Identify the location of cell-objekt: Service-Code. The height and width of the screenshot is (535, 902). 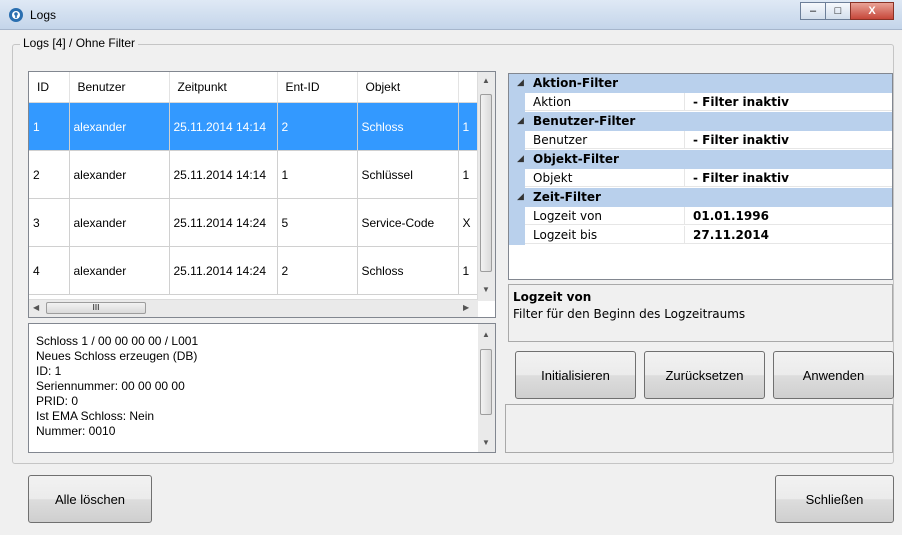
(408, 222).